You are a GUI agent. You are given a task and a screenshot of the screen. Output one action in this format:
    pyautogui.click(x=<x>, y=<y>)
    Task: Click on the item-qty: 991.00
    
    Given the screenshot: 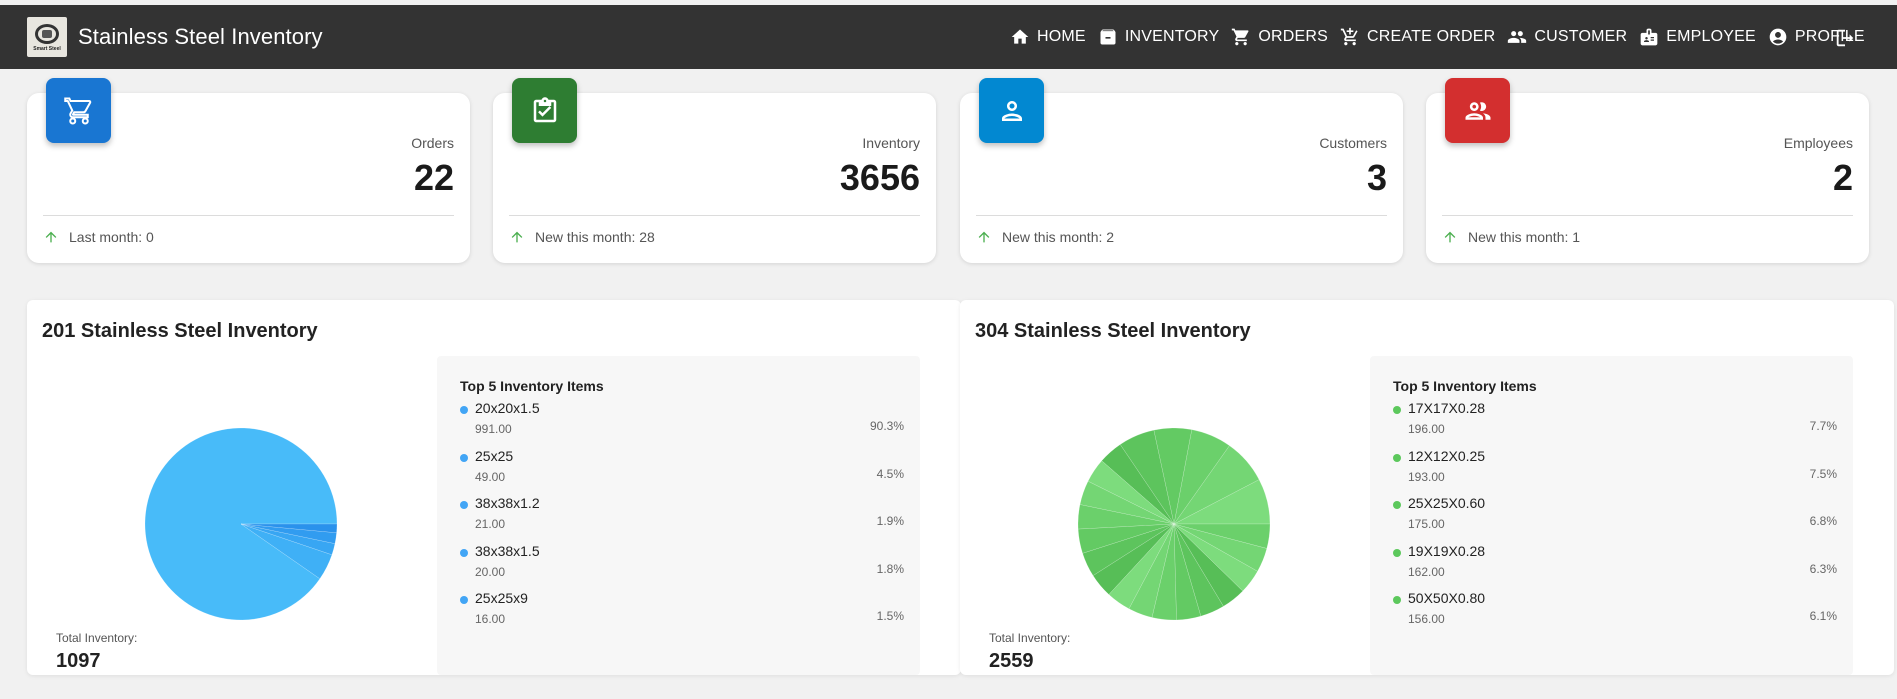 What is the action you would take?
    pyautogui.click(x=493, y=429)
    